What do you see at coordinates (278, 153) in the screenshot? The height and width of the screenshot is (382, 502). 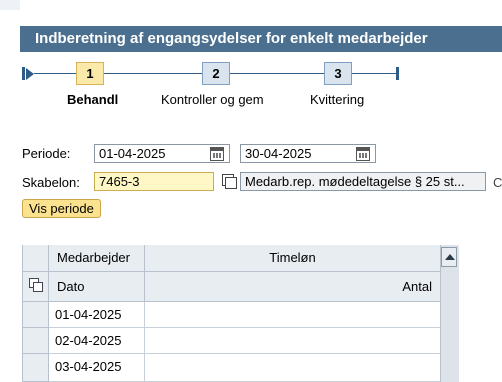 I see `periode-to-value: 30-04-2025` at bounding box center [278, 153].